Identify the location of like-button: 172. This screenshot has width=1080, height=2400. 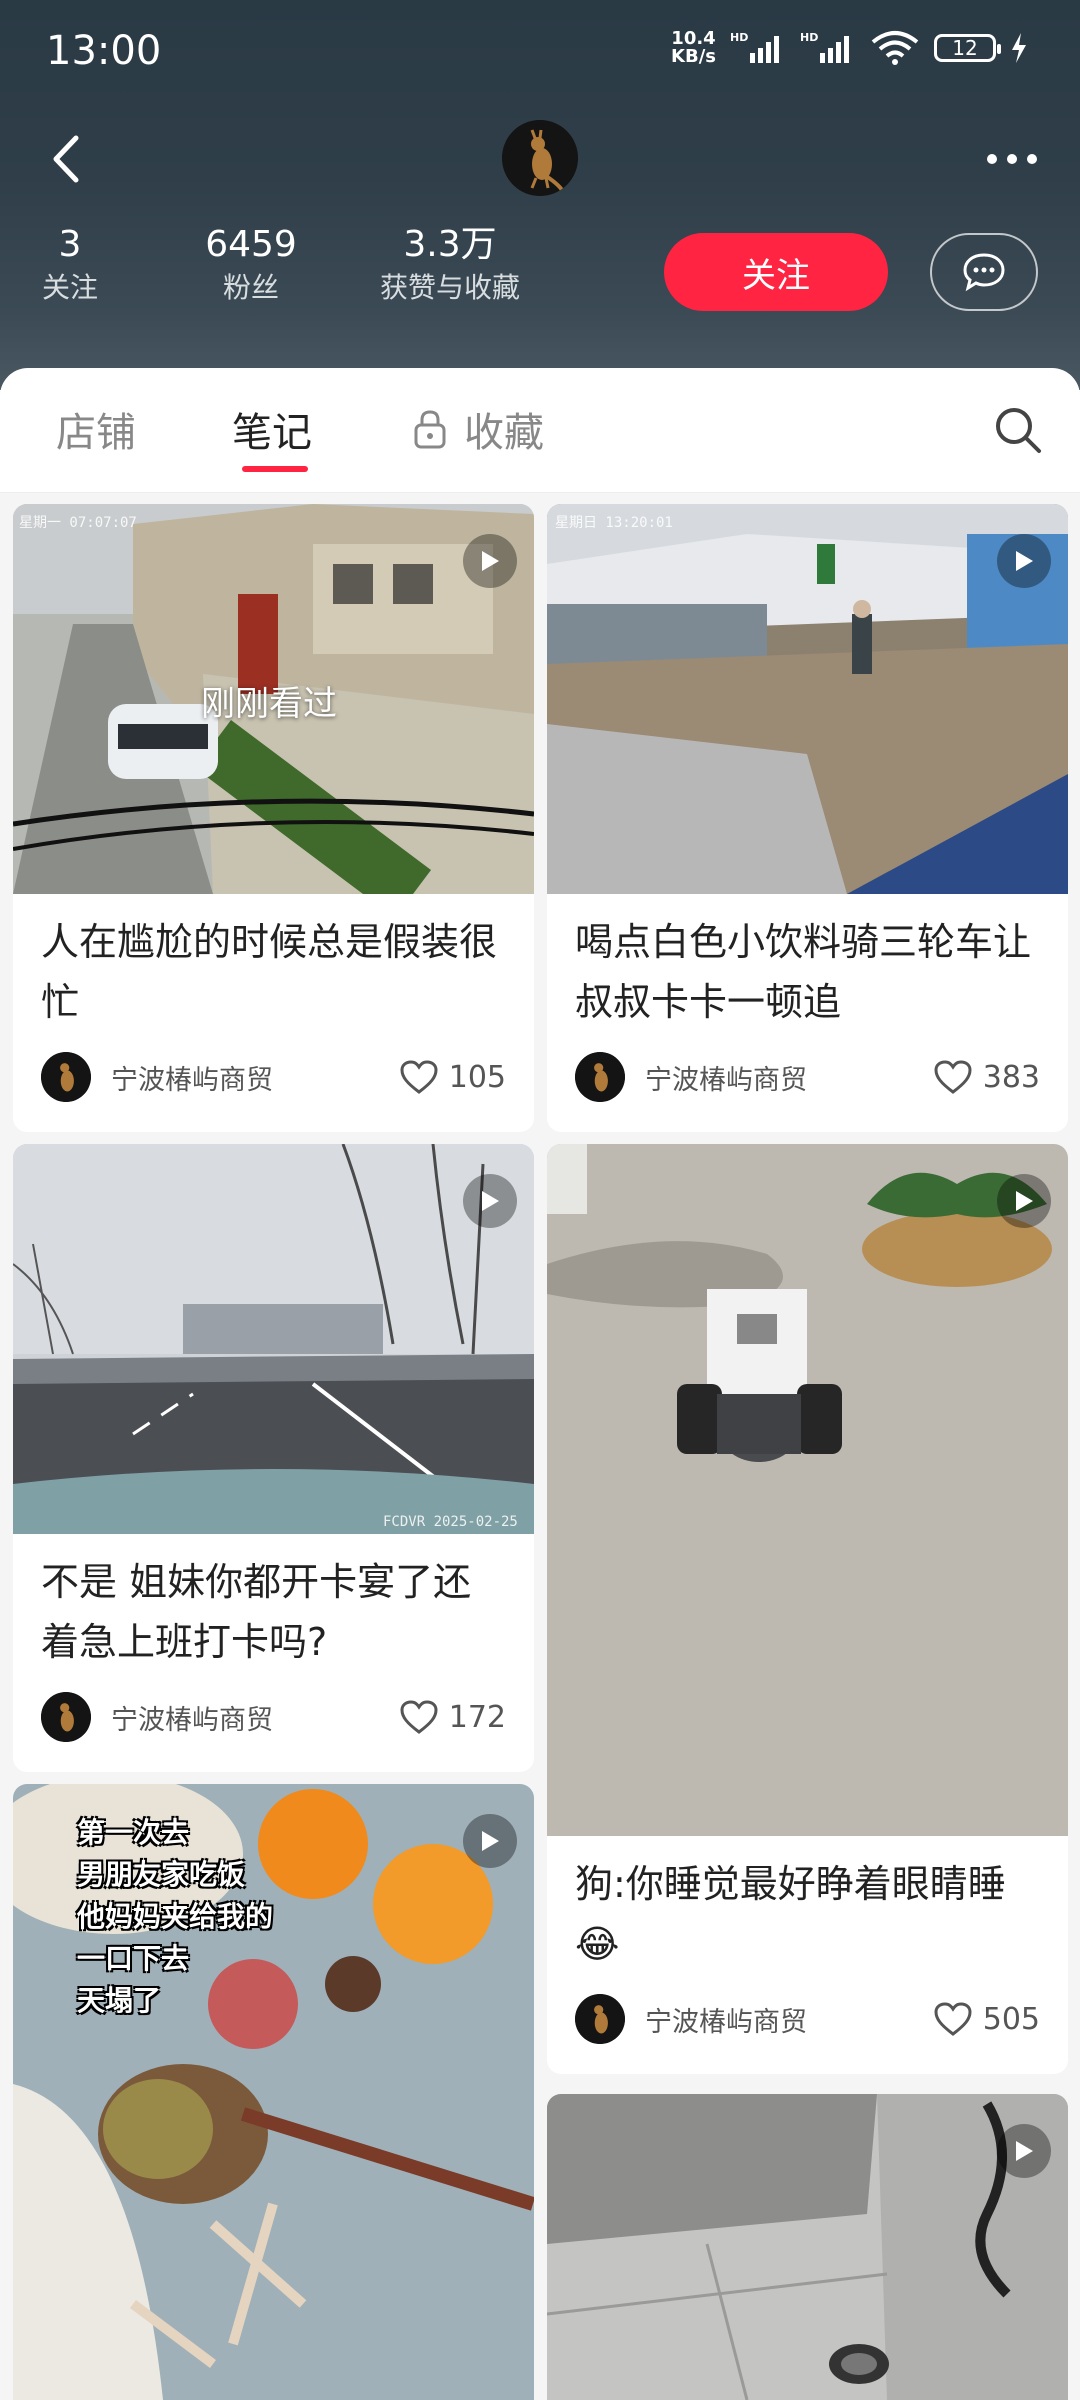
(452, 1717).